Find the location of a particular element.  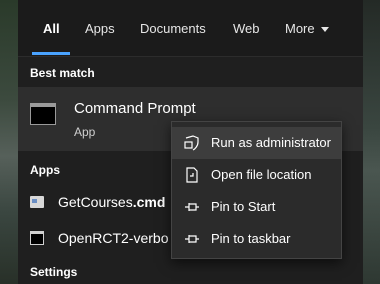

tab-more: More is located at coordinates (307, 29).